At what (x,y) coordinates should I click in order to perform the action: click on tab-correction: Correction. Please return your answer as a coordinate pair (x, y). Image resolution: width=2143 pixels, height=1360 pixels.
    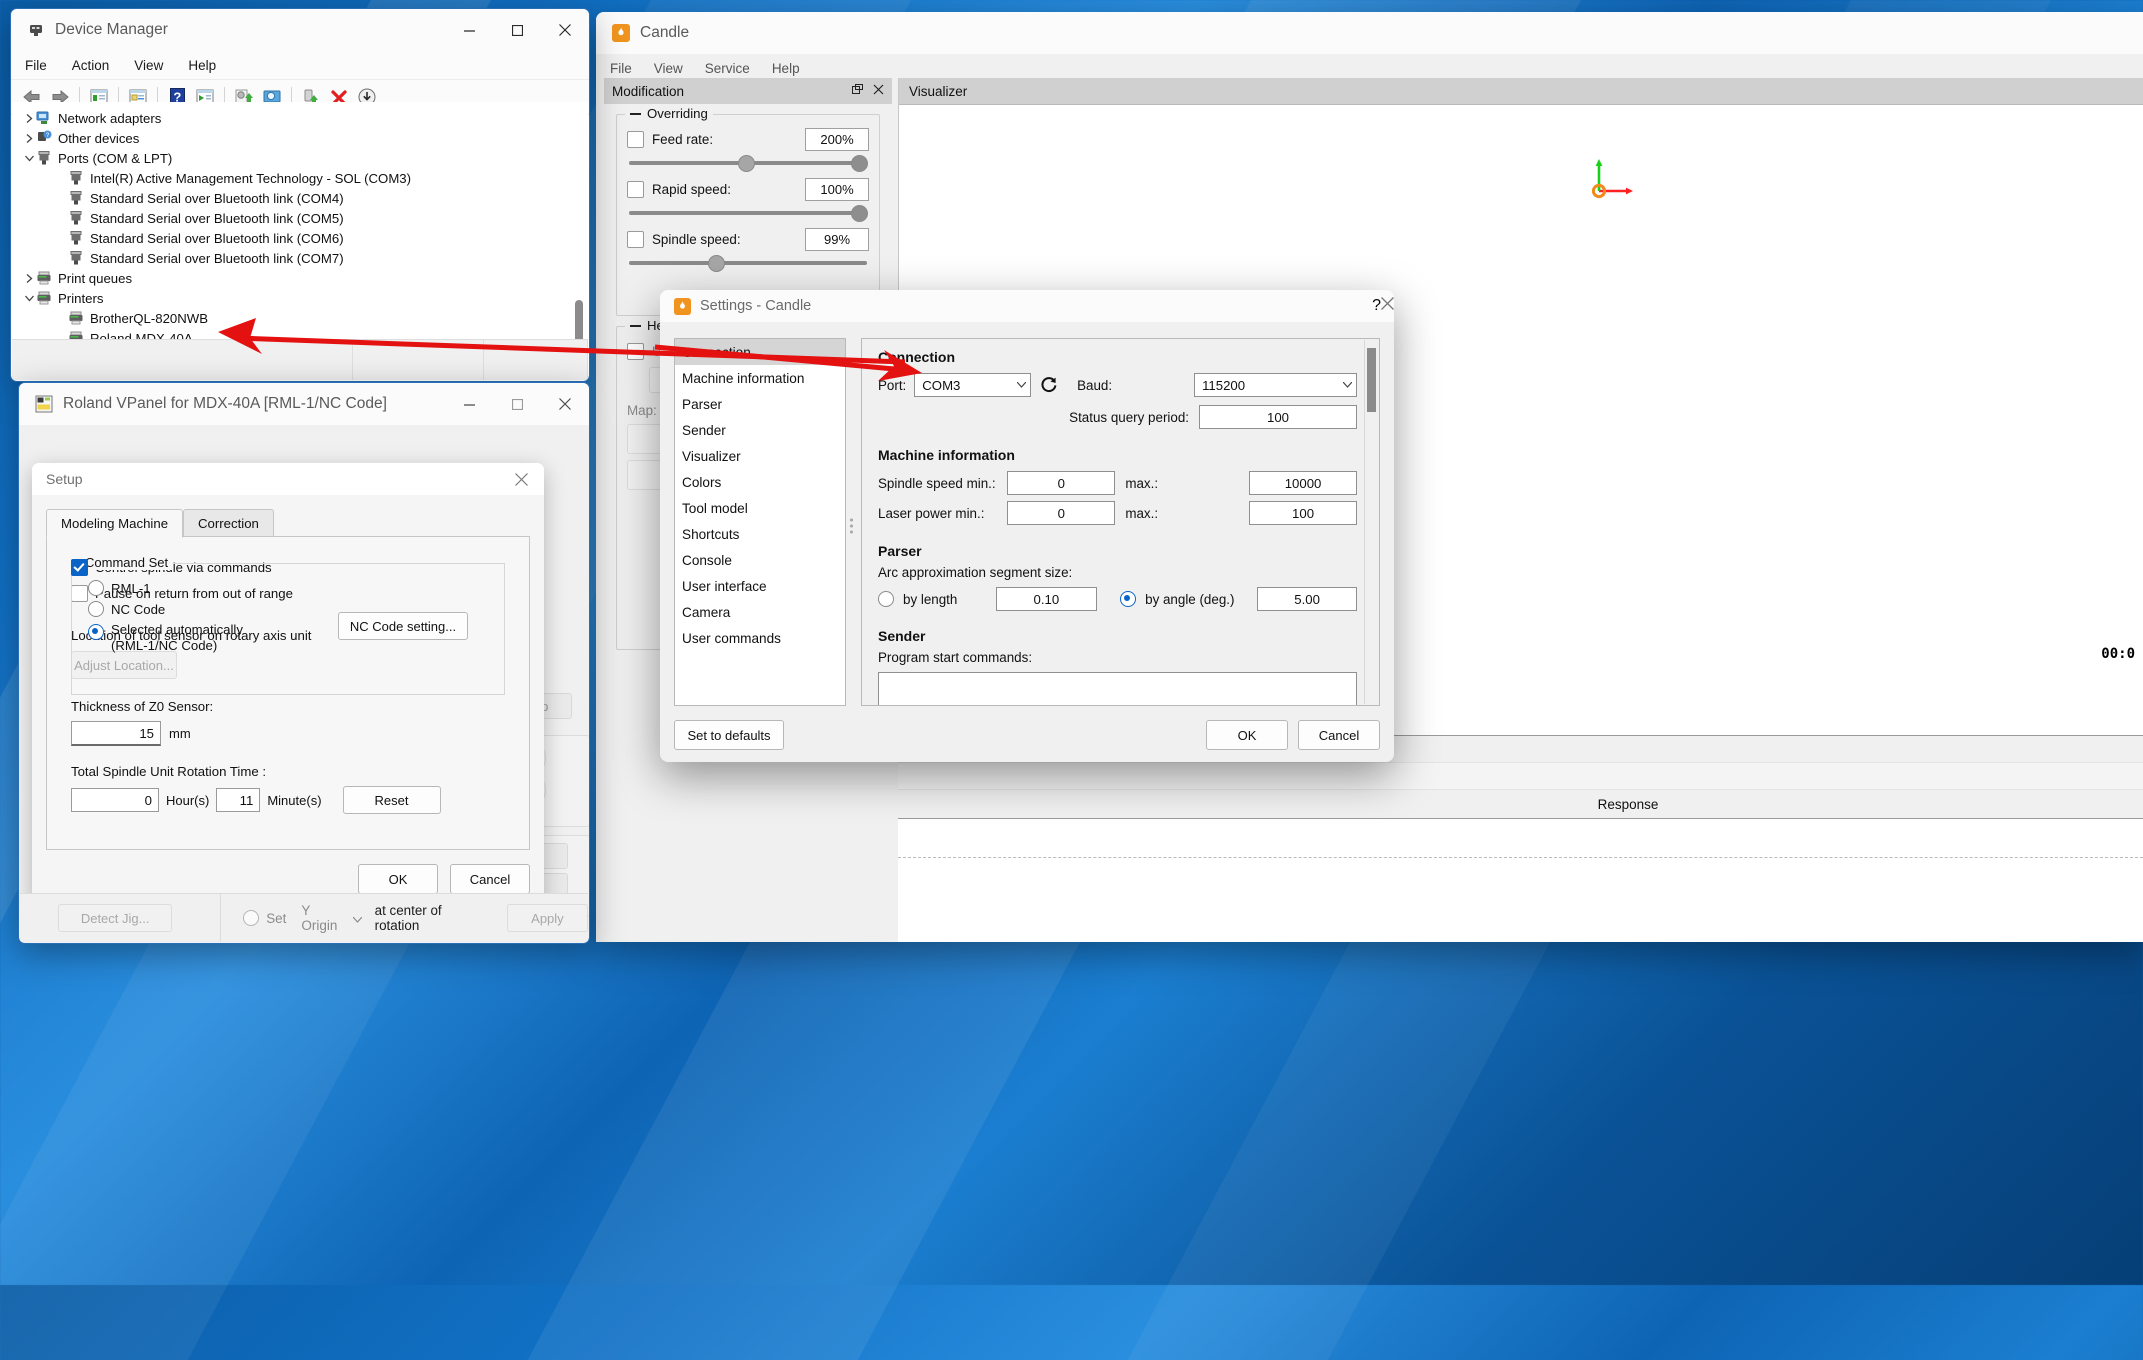
    Looking at the image, I should click on (228, 523).